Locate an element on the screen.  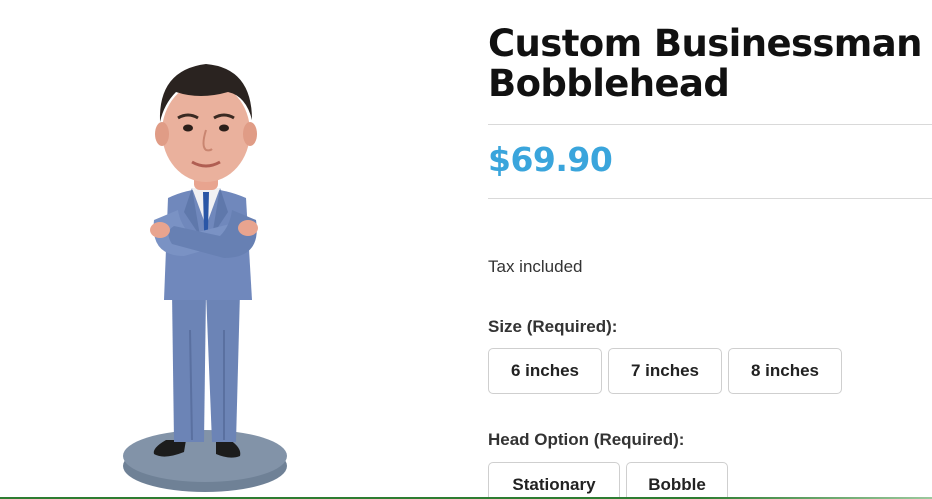
size-7-inches-button: 7 inches is located at coordinates (665, 371).